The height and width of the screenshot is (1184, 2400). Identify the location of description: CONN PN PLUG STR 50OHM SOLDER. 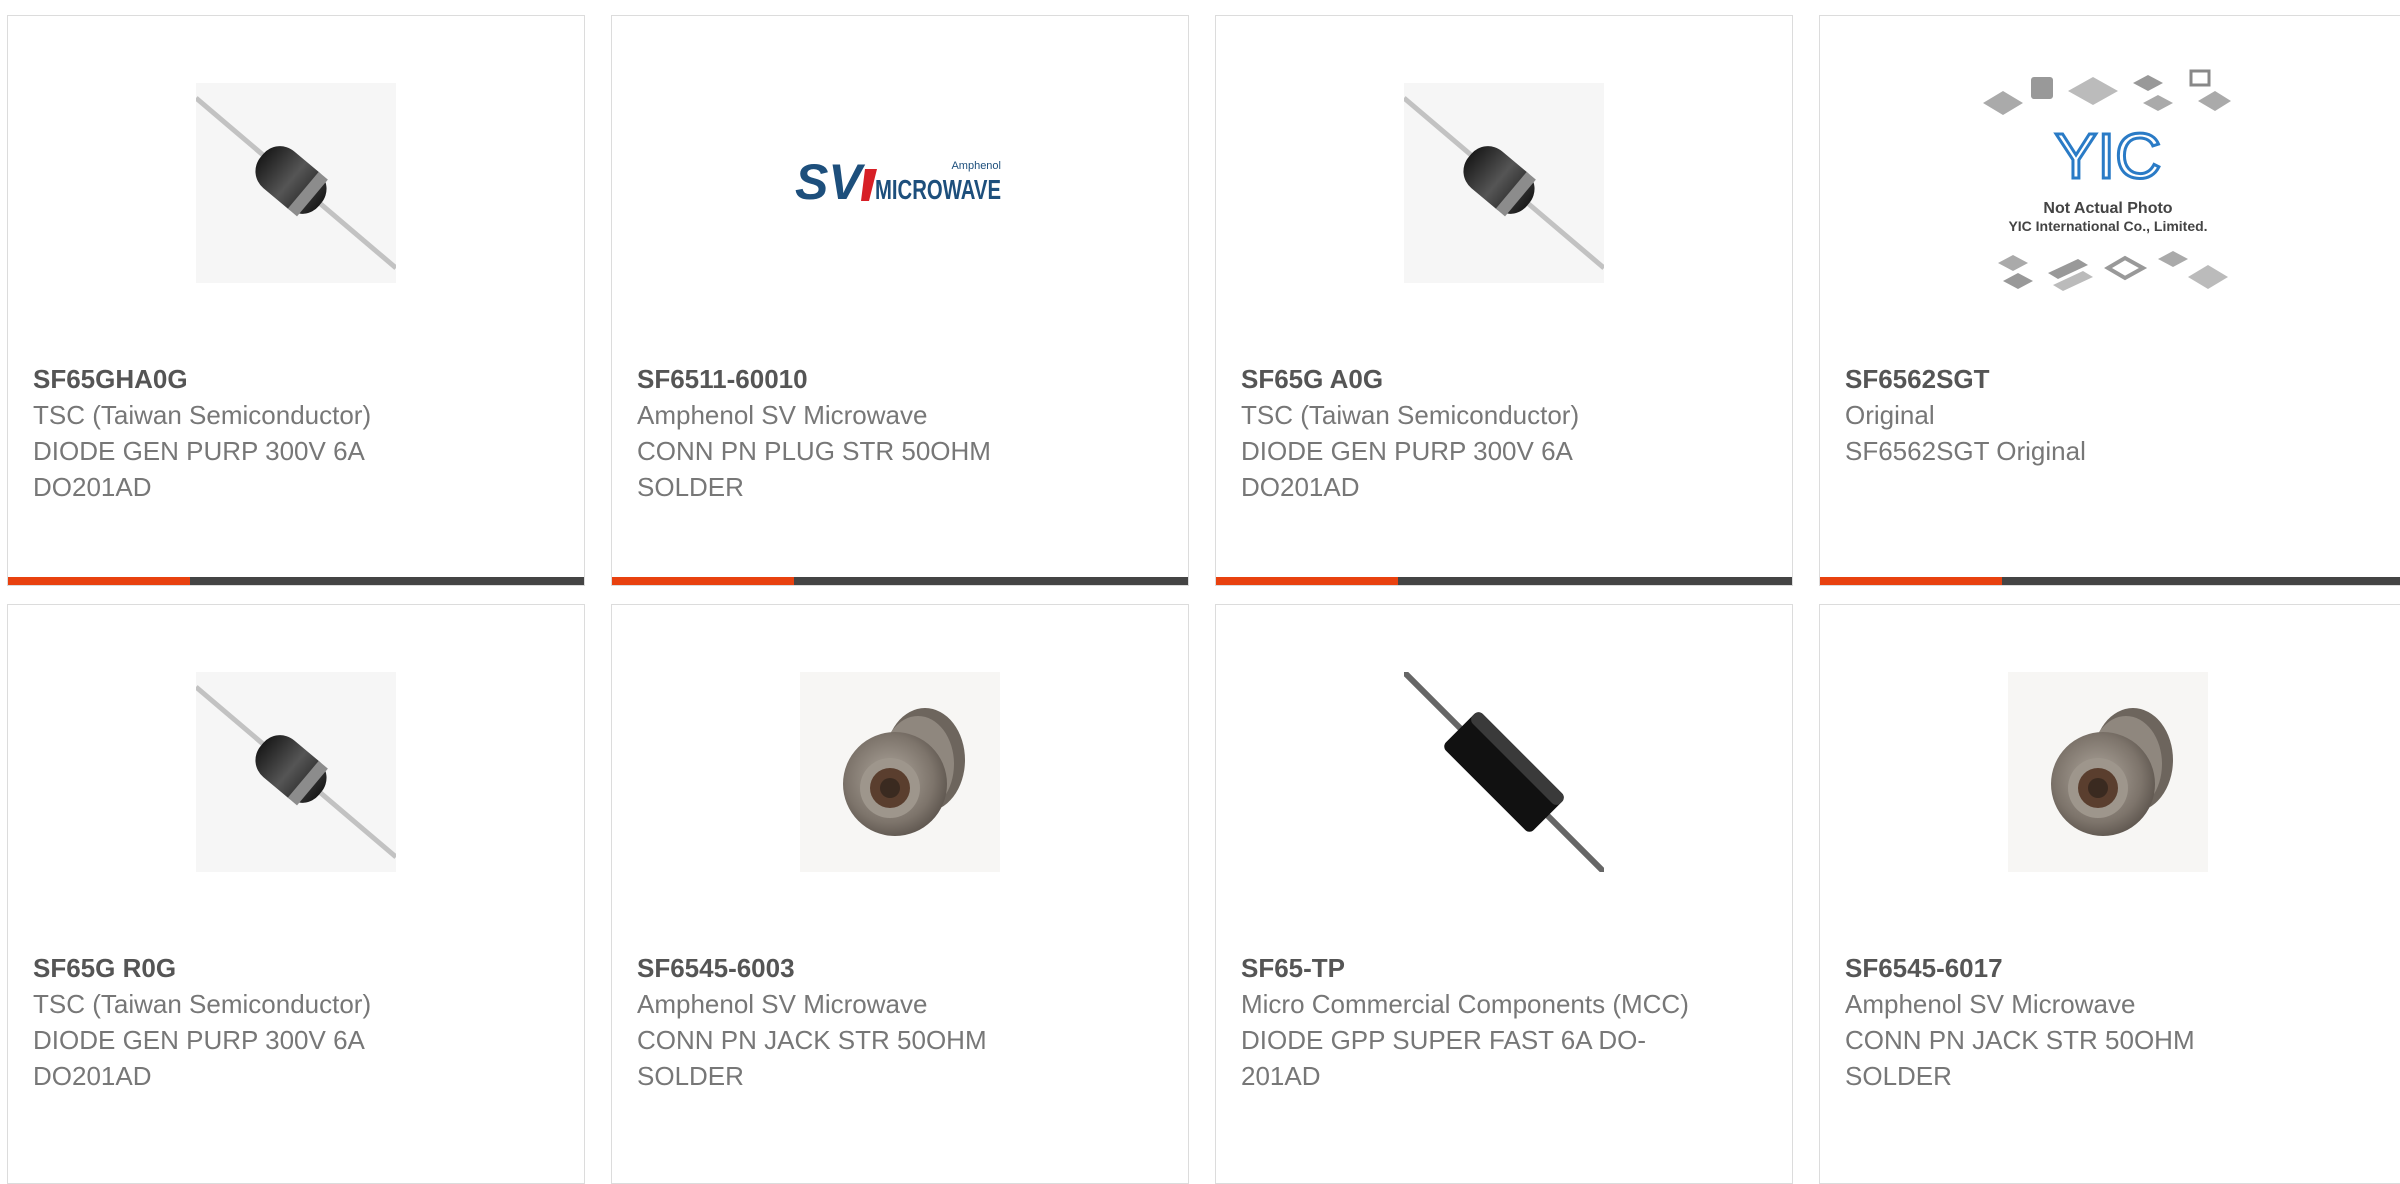
(814, 469).